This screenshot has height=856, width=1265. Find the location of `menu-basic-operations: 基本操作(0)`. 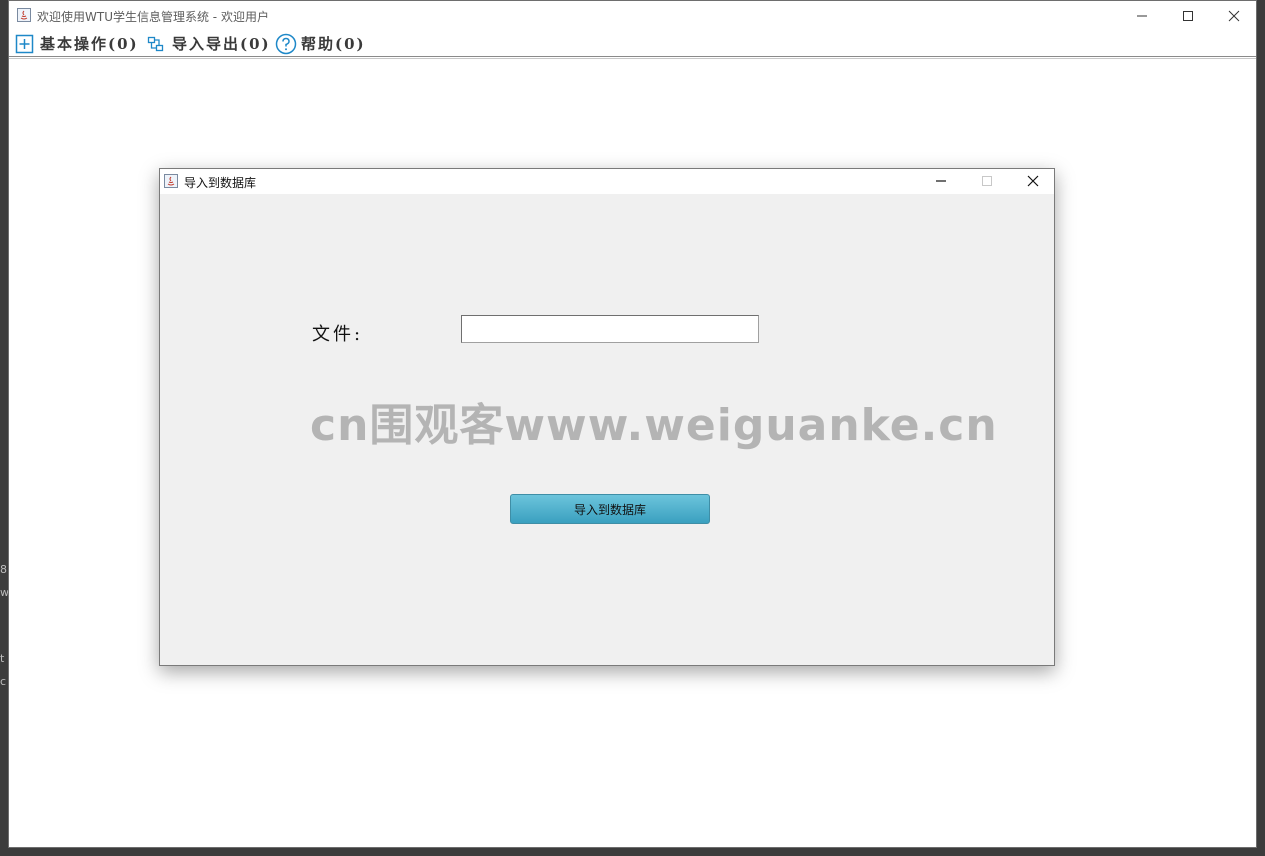

menu-basic-operations: 基本操作(0) is located at coordinates (76, 43).